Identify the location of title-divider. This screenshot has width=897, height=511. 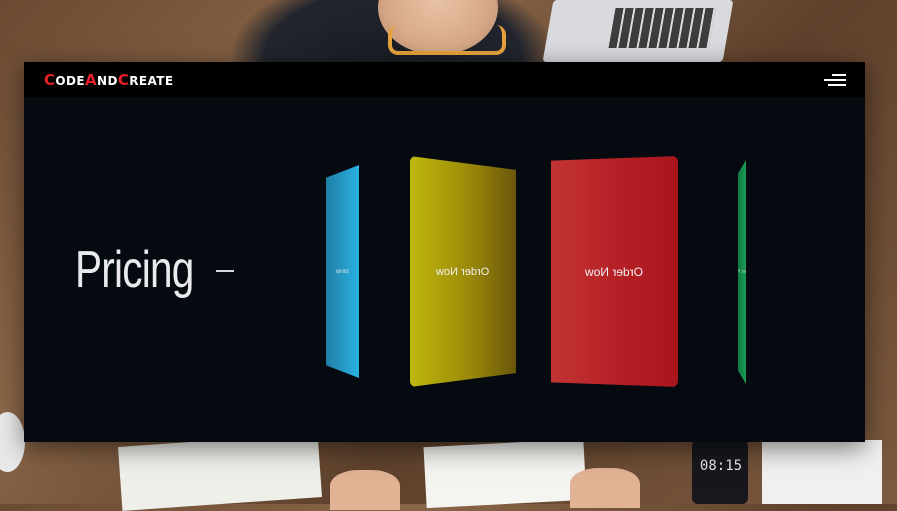
(225, 271).